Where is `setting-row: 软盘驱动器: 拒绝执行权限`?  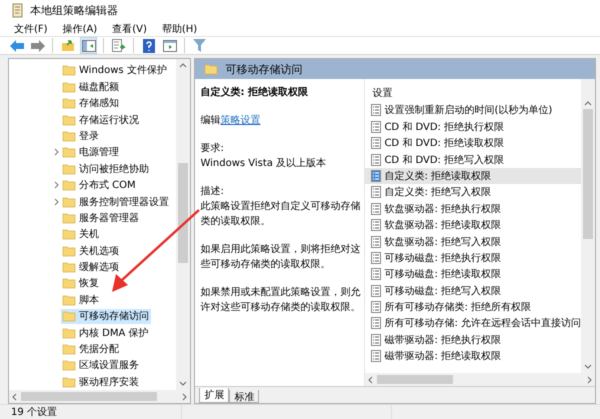
setting-row: 软盘驱动器: 拒绝执行权限 is located at coordinates (473, 208).